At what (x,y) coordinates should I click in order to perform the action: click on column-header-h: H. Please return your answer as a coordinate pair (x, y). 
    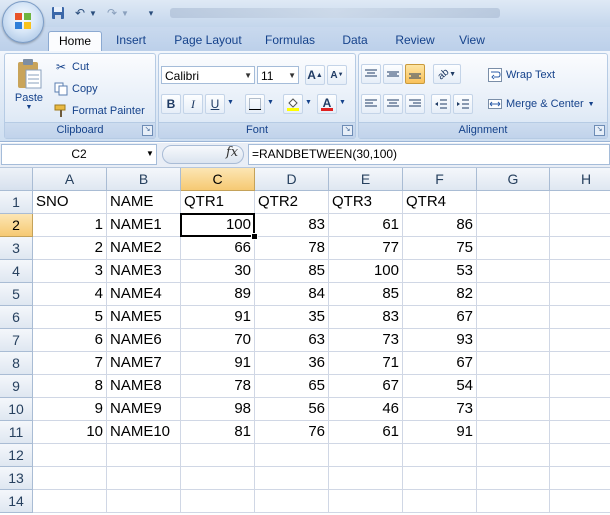
    Looking at the image, I should click on (580, 179).